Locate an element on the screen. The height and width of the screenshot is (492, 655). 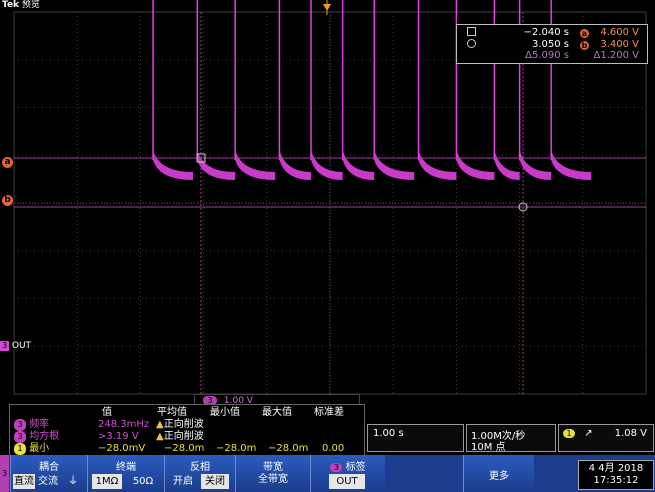
horizontal-scale-panel: 1.00 s is located at coordinates (415, 438).